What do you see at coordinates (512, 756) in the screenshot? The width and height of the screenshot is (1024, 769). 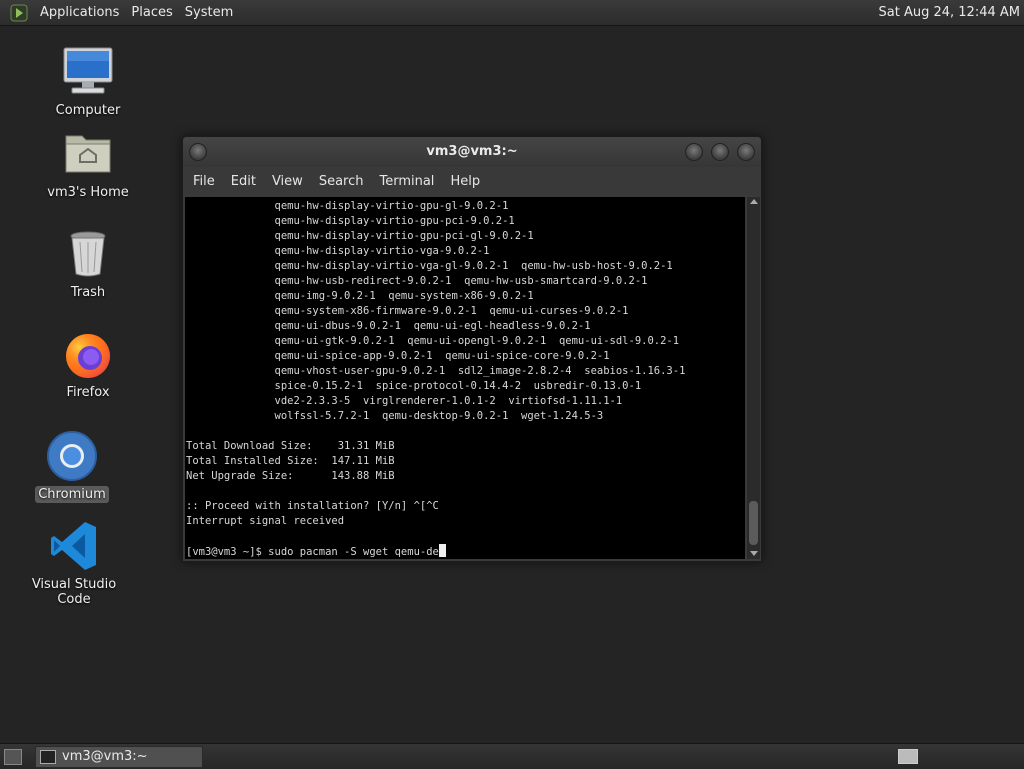 I see `bottom-panel: vm3@vm3:~` at bounding box center [512, 756].